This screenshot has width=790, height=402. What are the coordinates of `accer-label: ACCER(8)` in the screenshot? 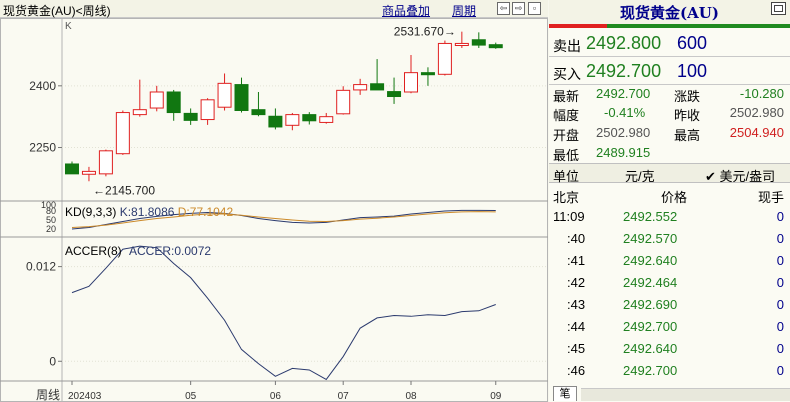 It's located at (93, 251).